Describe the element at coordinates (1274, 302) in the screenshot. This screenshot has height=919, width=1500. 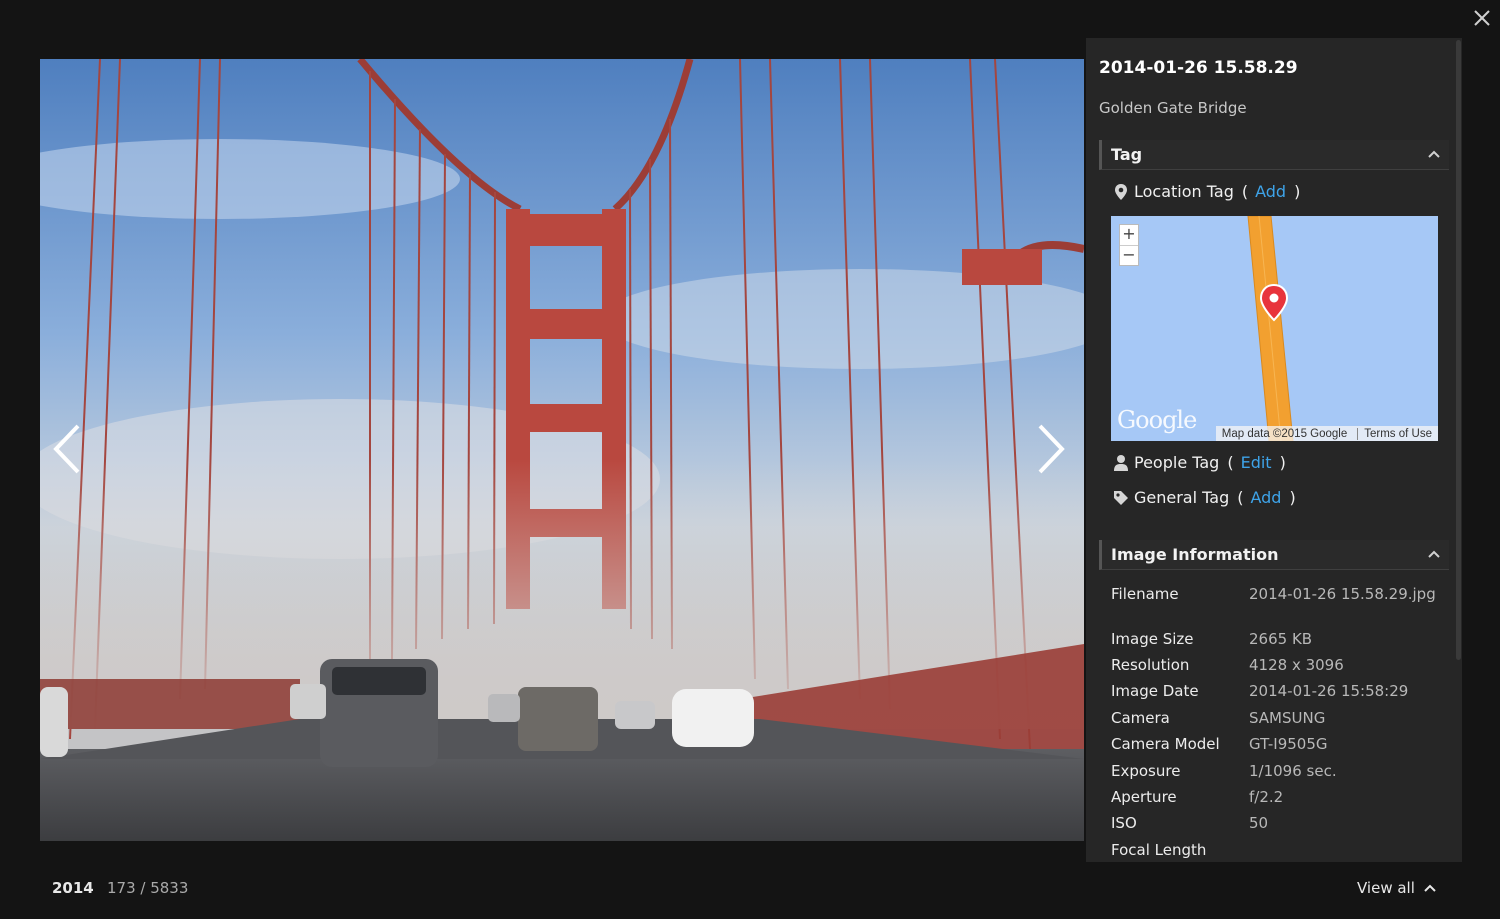
I see `map-marker-icon` at that location.